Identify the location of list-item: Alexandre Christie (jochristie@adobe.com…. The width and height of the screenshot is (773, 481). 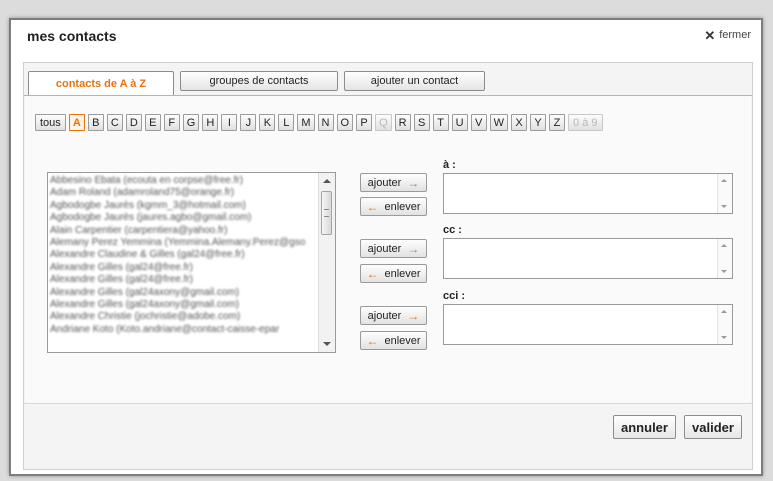
(183, 317).